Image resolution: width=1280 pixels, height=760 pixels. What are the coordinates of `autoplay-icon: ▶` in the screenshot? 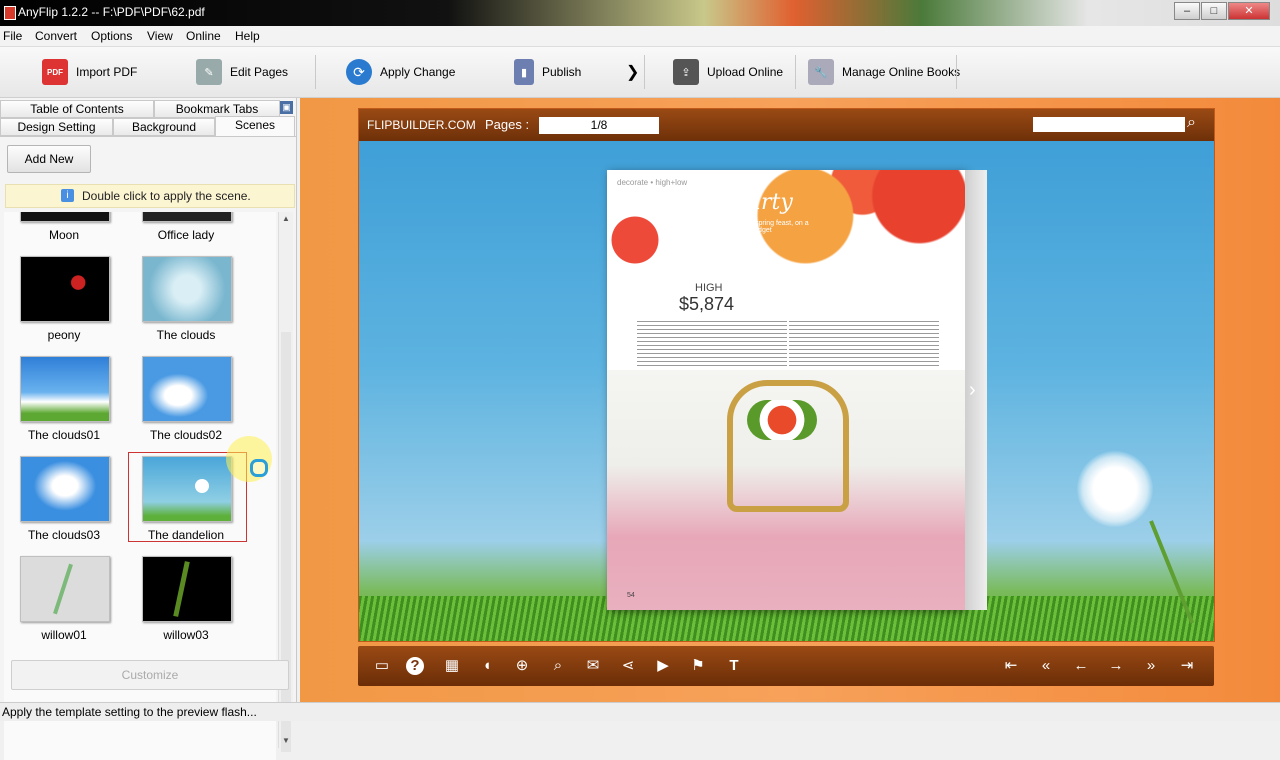 It's located at (663, 666).